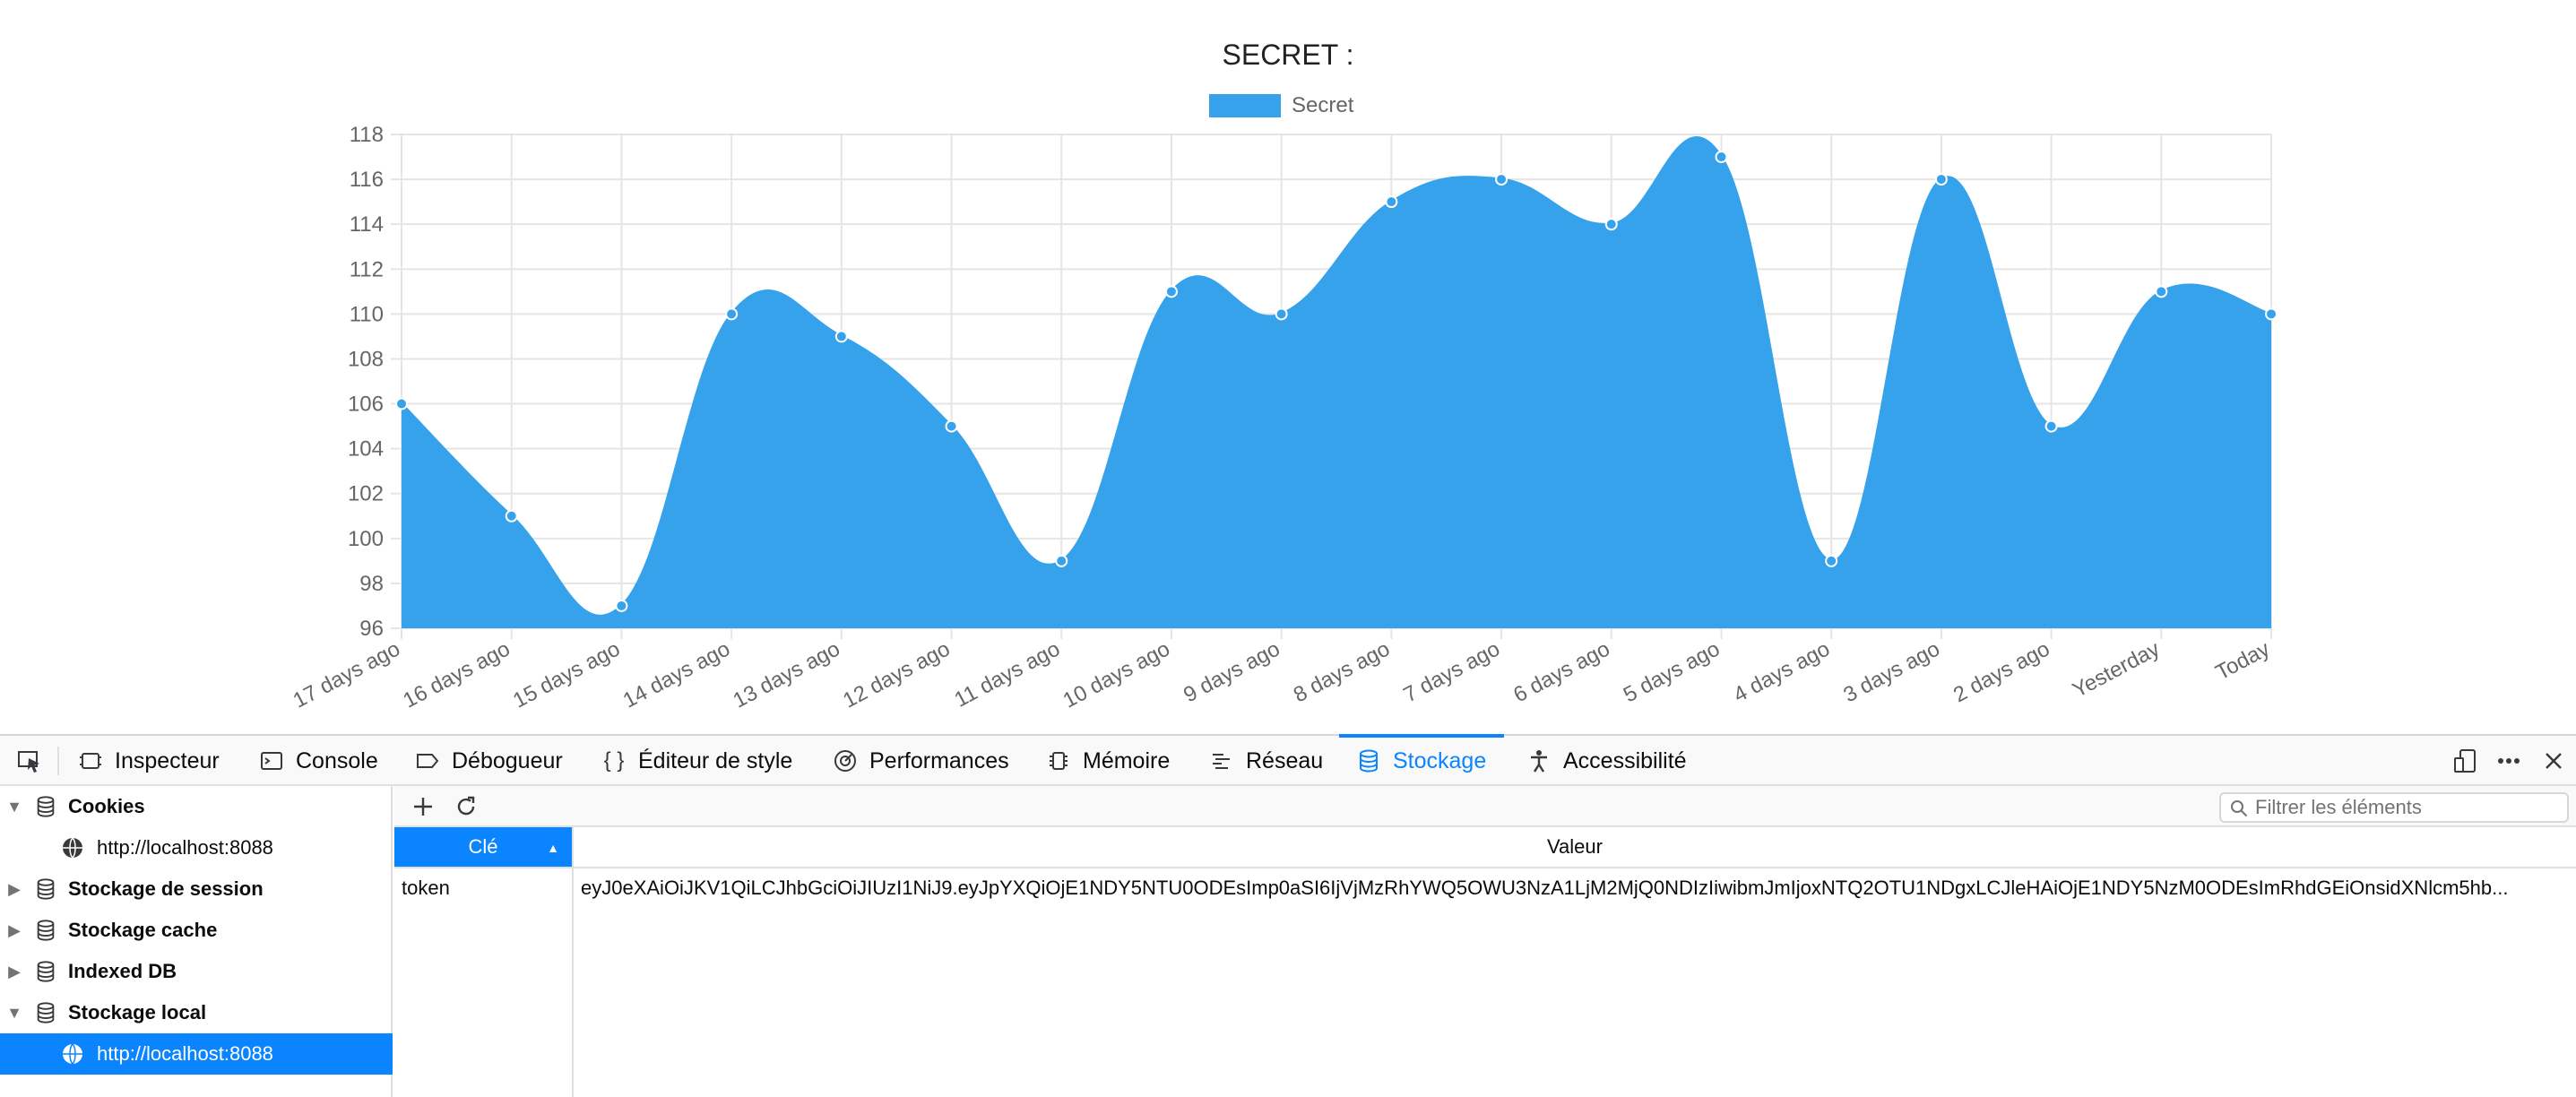 The width and height of the screenshot is (2576, 1097). Describe the element at coordinates (347, 674) in the screenshot. I see `x-tick-label: 17 days ago` at that location.